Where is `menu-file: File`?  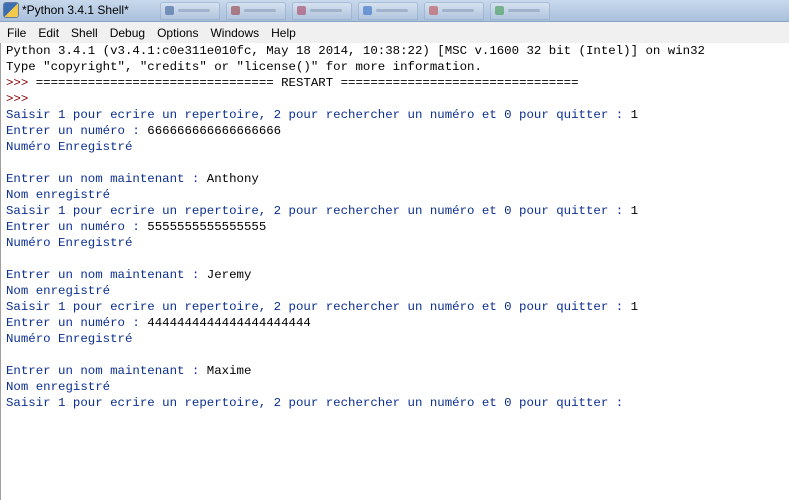
menu-file: File is located at coordinates (16, 33).